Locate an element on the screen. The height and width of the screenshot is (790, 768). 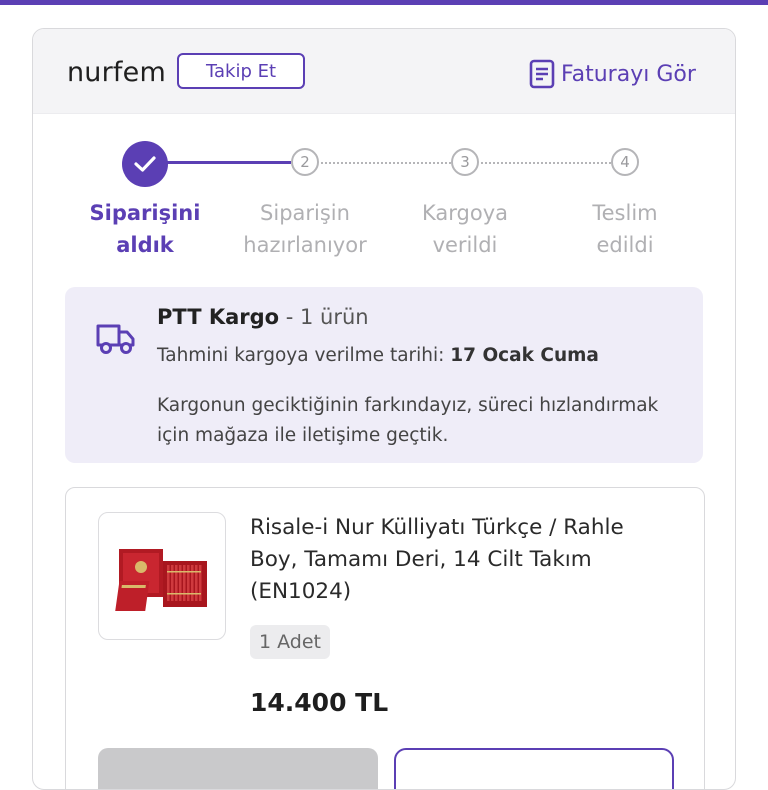
product-price: 14.400 TL is located at coordinates (319, 702).